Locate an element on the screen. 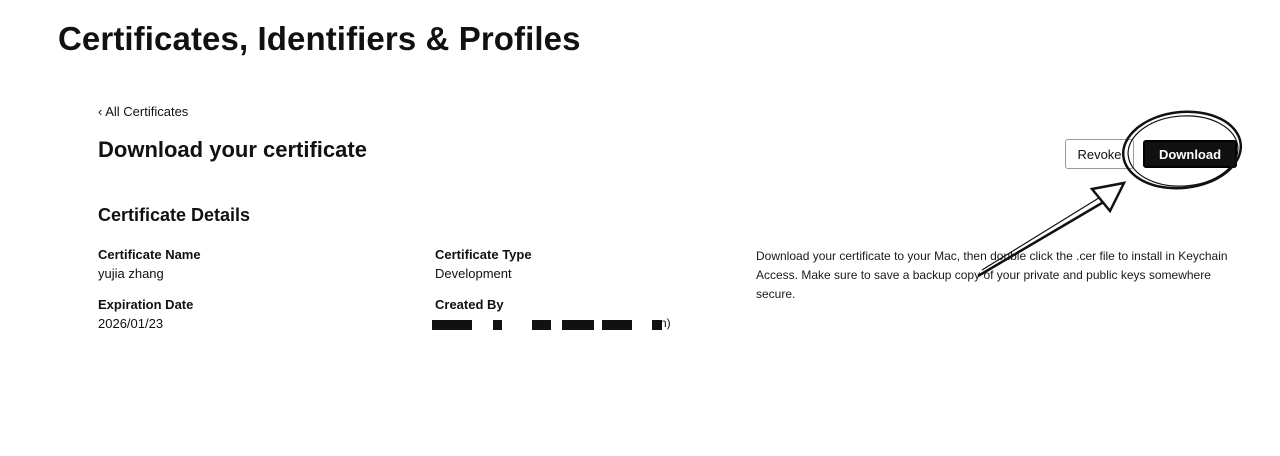 The image size is (1280, 456). expiration-date-label: Expiration Date is located at coordinates (146, 304).